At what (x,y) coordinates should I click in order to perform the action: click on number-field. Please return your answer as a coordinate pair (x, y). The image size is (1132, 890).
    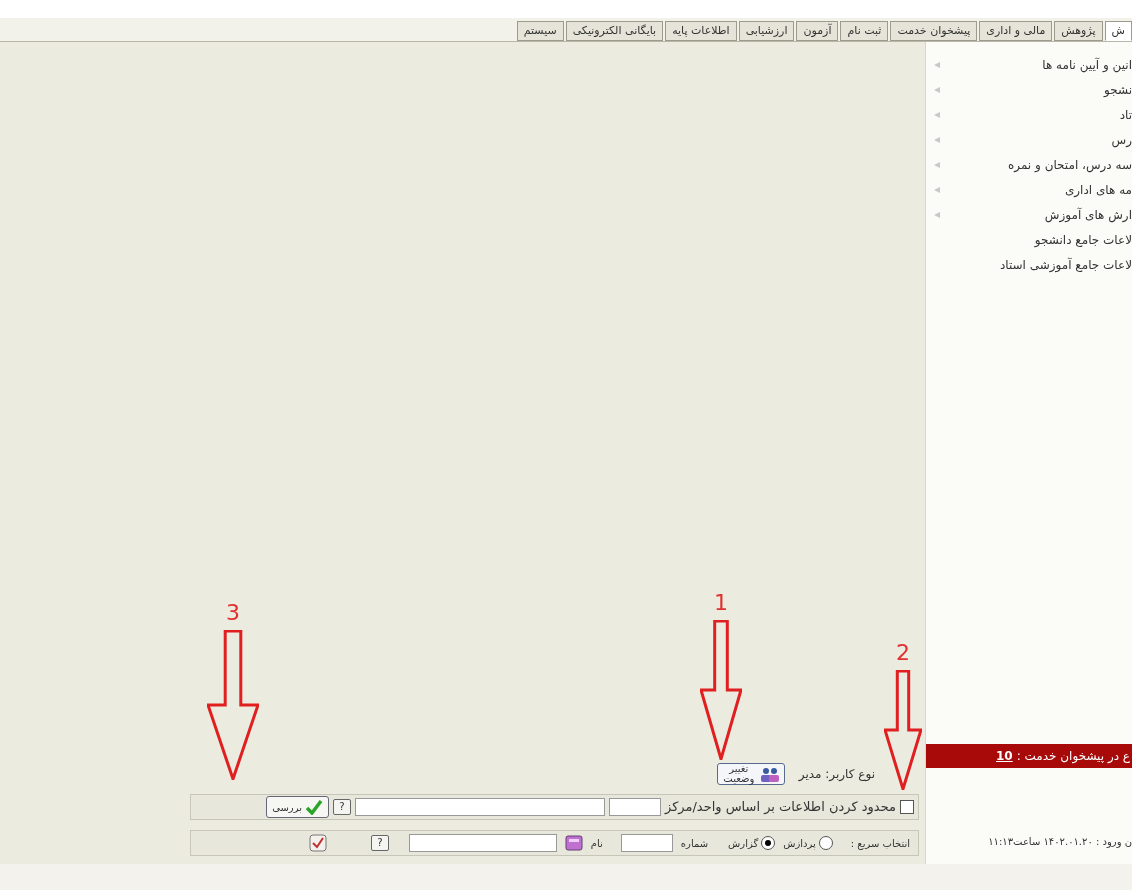
    Looking at the image, I should click on (646, 843).